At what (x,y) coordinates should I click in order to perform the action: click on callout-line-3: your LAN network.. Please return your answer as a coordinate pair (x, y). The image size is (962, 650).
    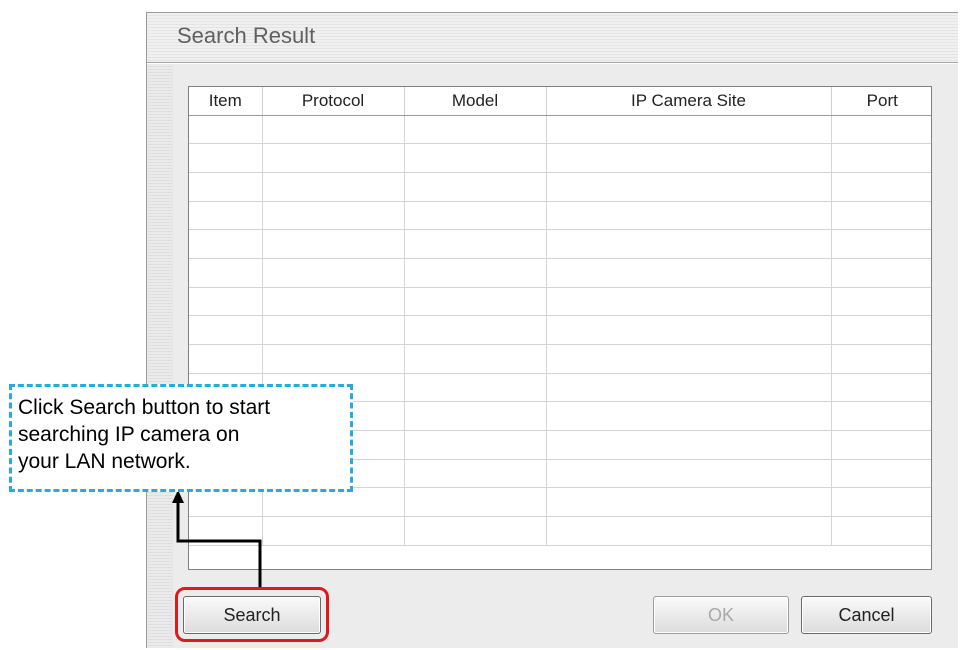
    Looking at the image, I should click on (104, 461).